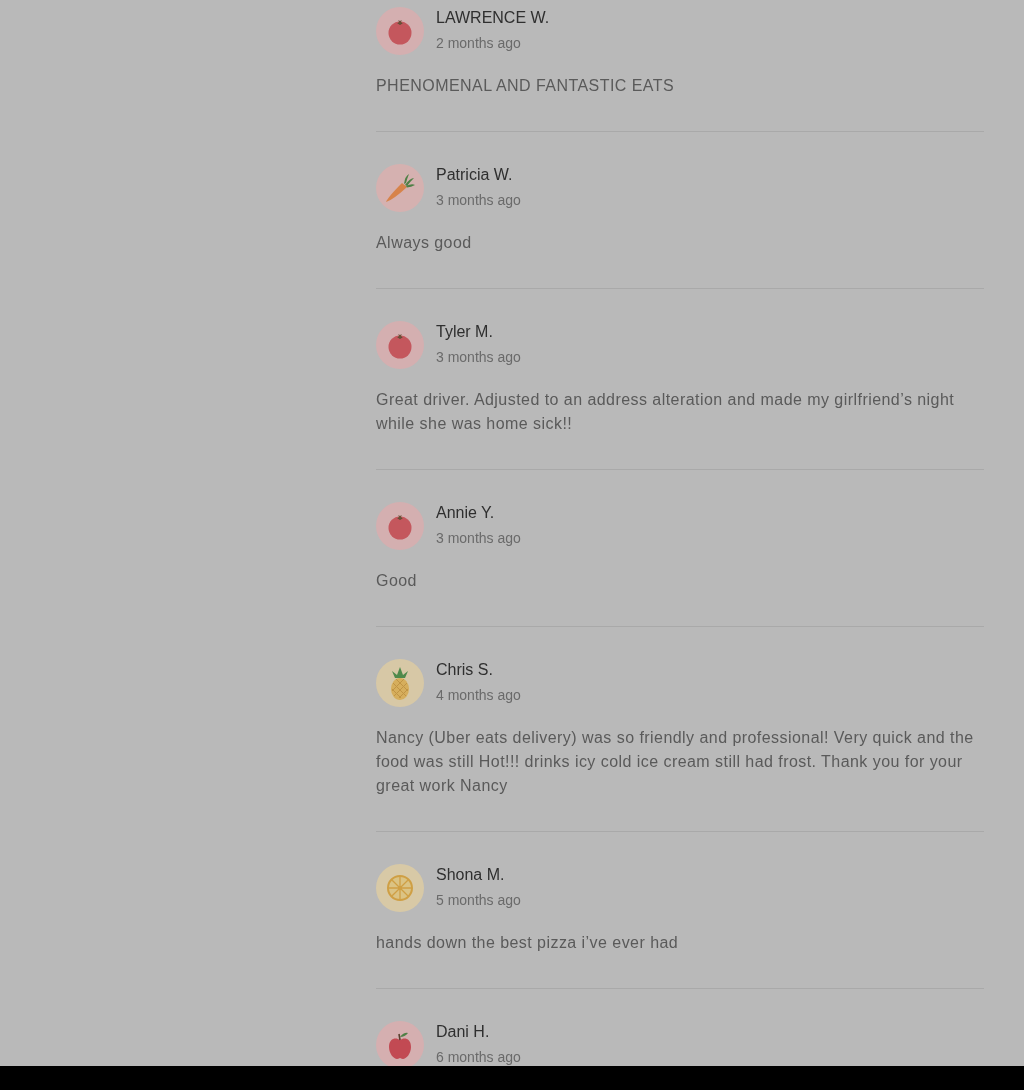 Image resolution: width=1024 pixels, height=1090 pixels. Describe the element at coordinates (478, 43) in the screenshot. I see `review-date: 2 months ago` at that location.